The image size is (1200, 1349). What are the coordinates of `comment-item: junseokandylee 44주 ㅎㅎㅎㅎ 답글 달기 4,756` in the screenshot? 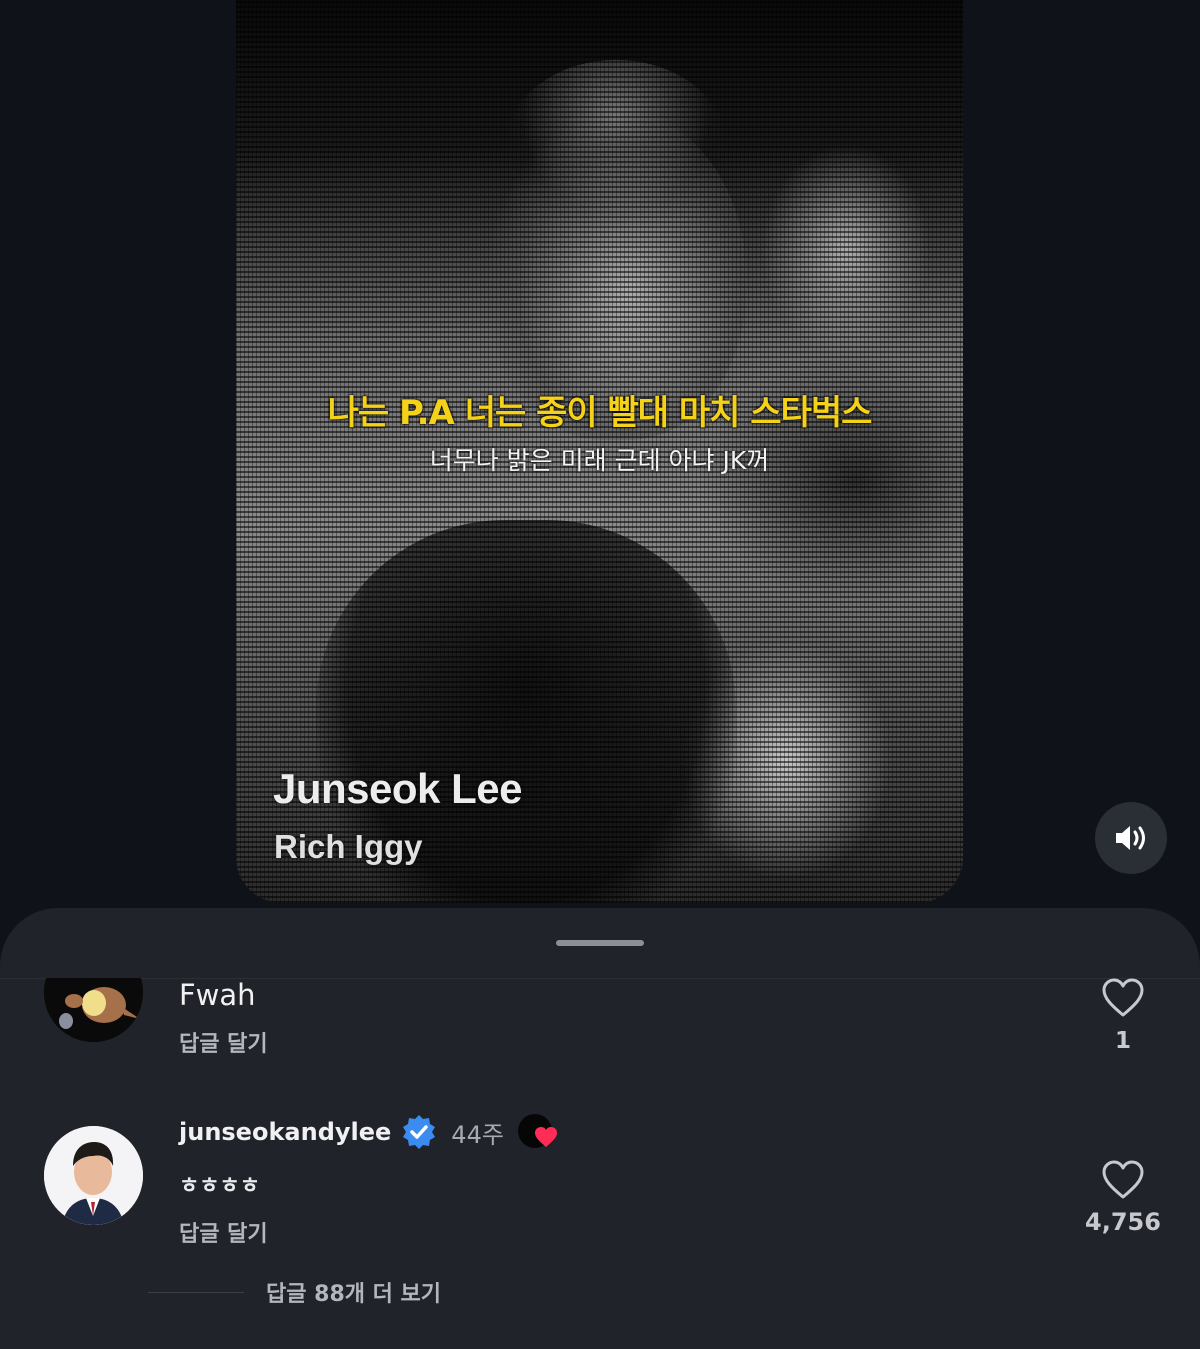 It's located at (600, 1183).